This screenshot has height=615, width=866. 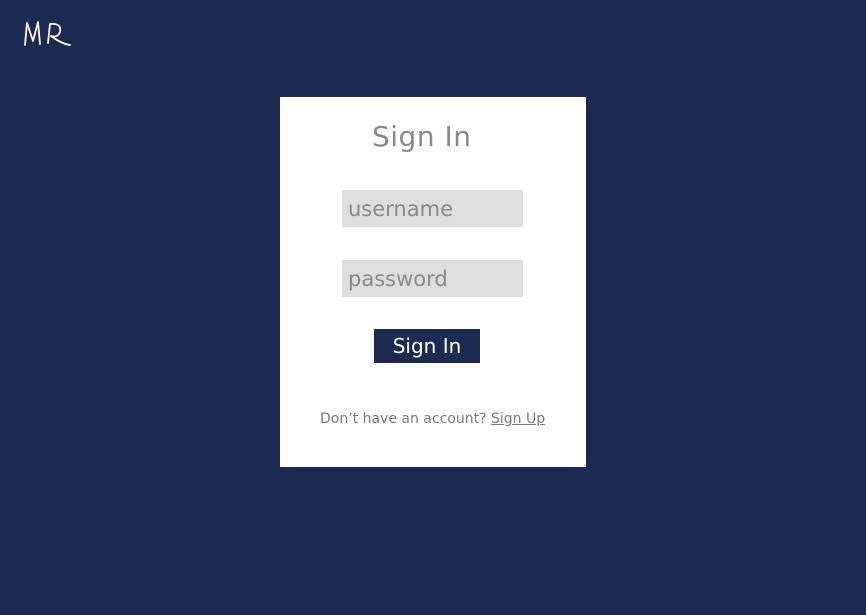 I want to click on signup-prompt: Don’t have an account?, so click(x=405, y=419).